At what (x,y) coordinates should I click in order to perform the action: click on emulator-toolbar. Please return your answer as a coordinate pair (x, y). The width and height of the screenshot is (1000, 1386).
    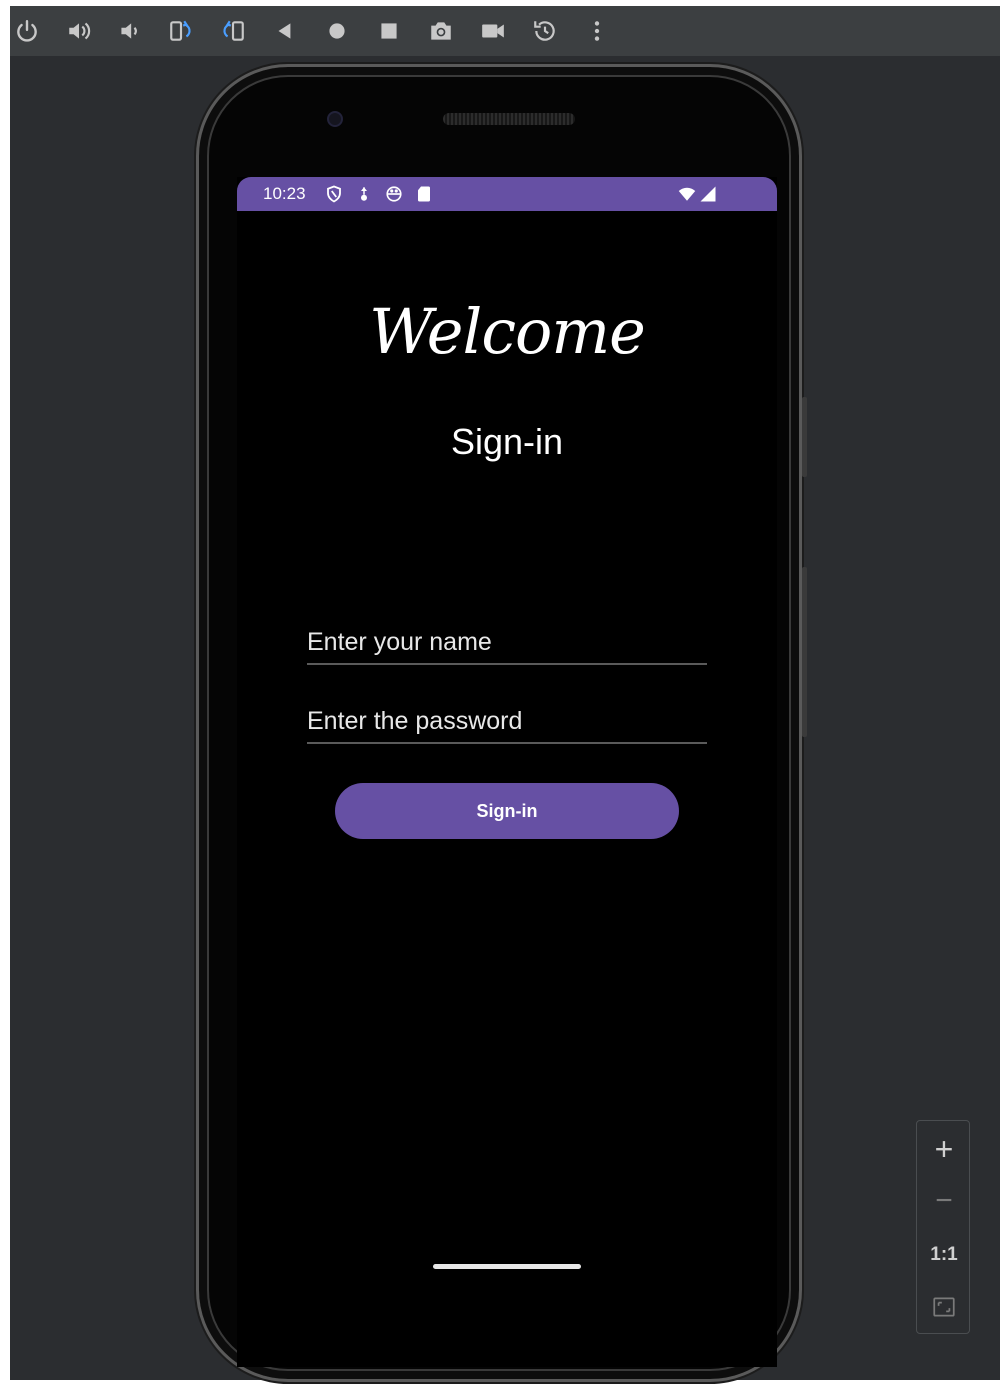
    Looking at the image, I should click on (505, 31).